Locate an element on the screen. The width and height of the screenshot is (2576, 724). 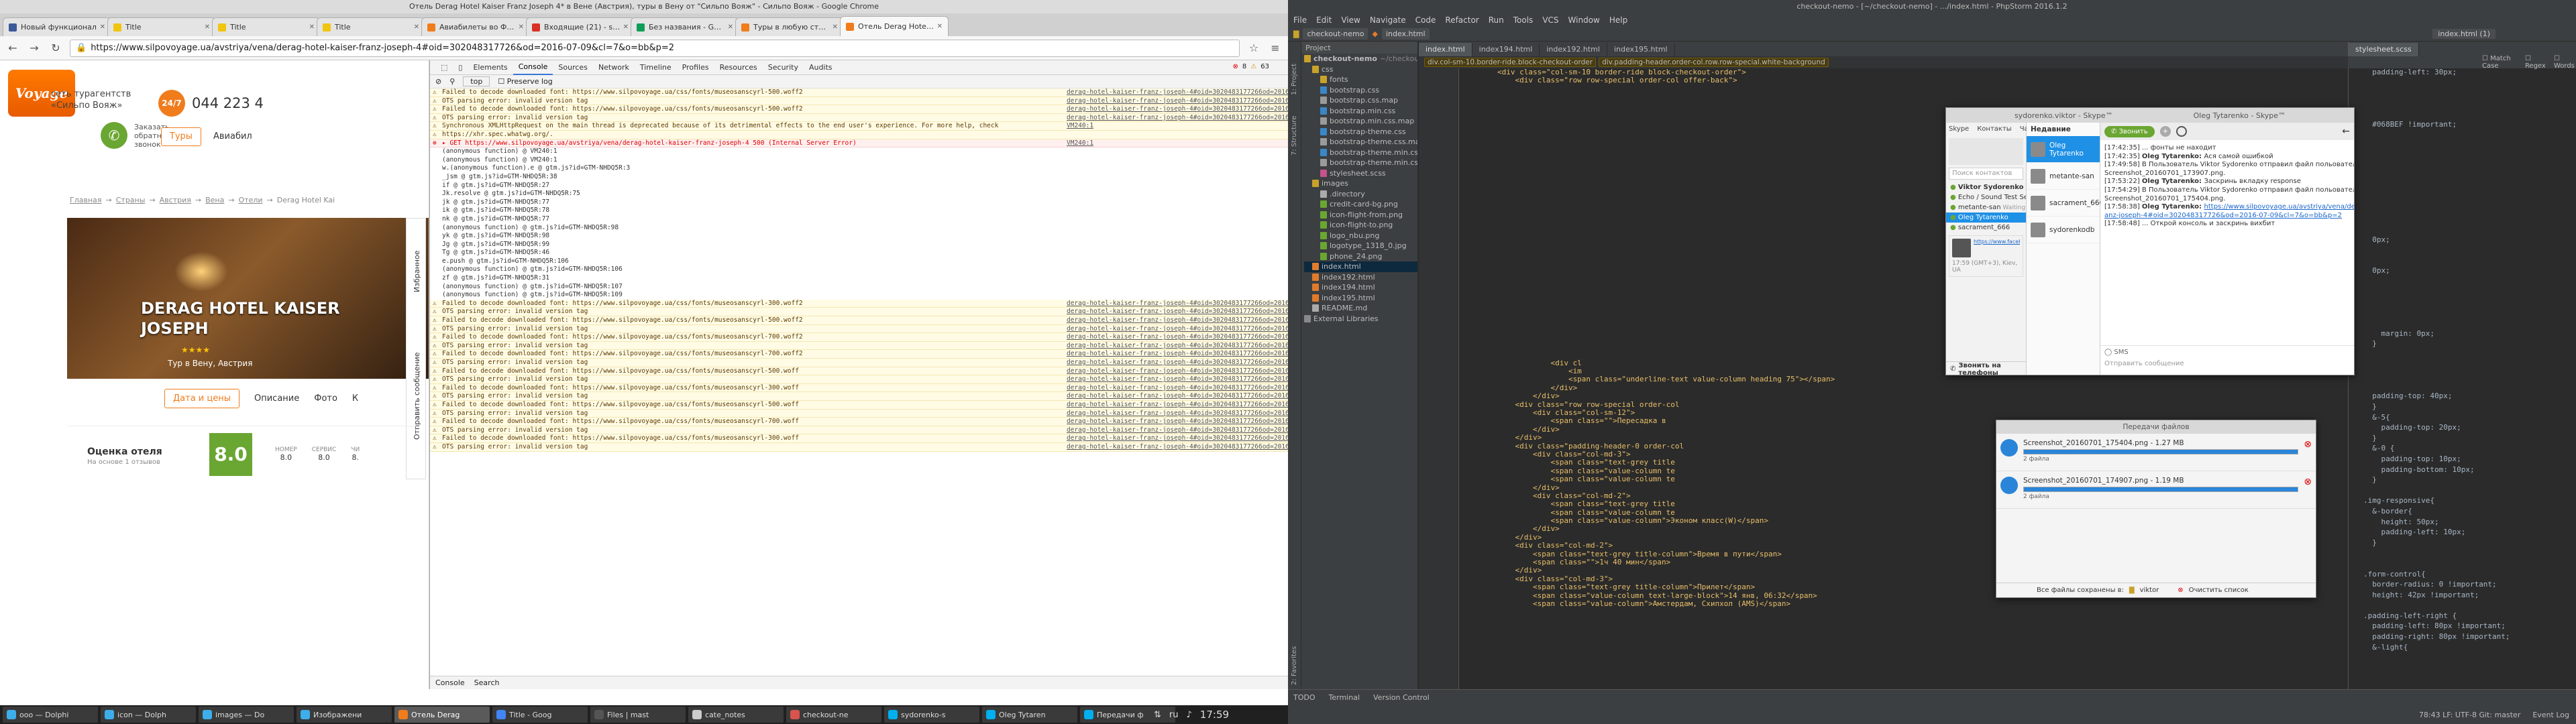
menu-code: Code is located at coordinates (1425, 20).